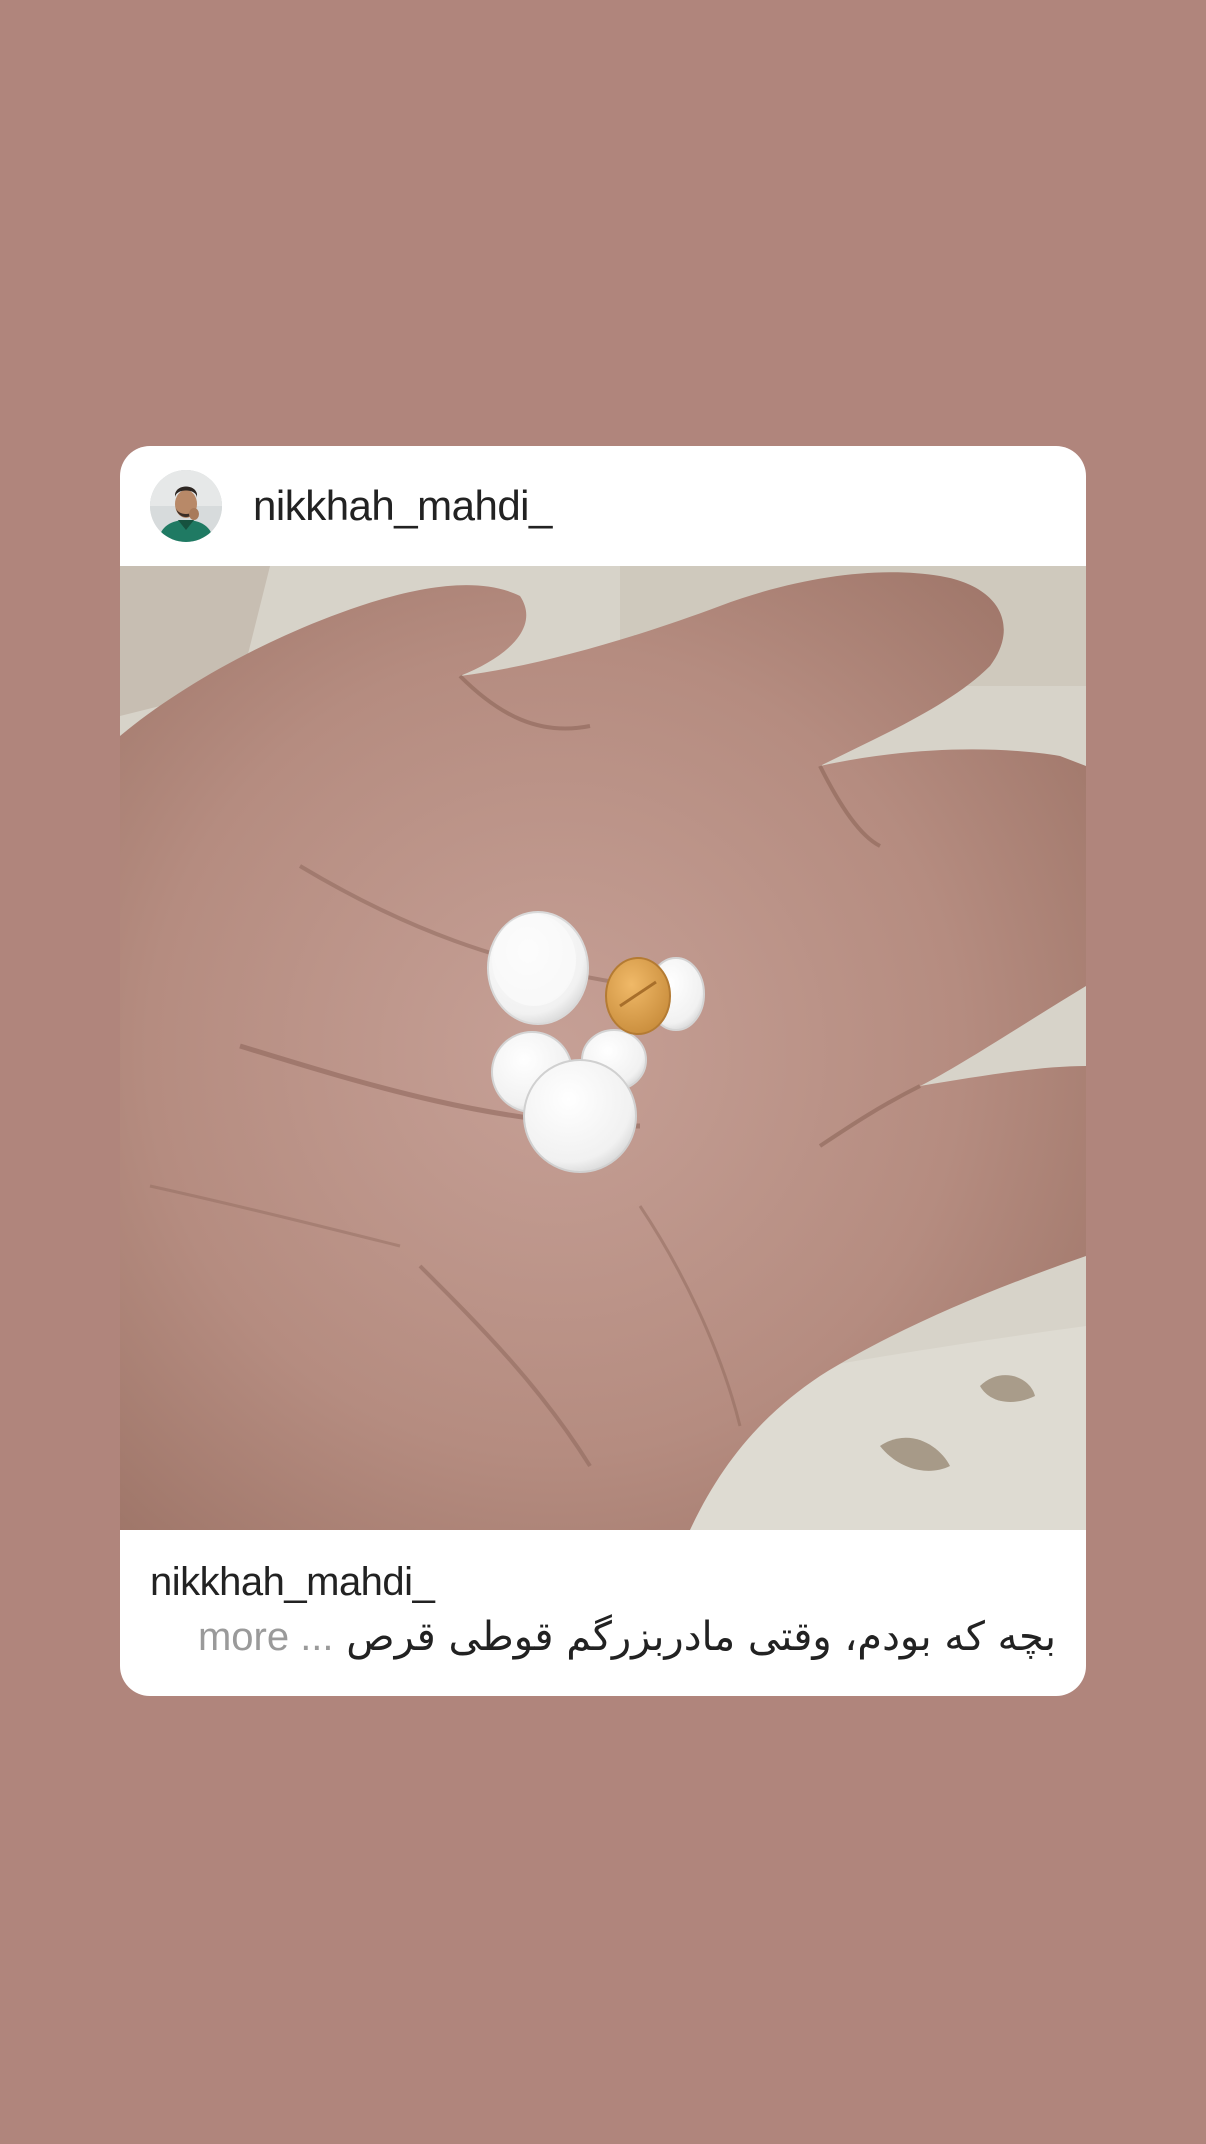 This screenshot has height=2144, width=1206. Describe the element at coordinates (603, 506) in the screenshot. I see `post-header: nikkhah_mahdi_` at that location.